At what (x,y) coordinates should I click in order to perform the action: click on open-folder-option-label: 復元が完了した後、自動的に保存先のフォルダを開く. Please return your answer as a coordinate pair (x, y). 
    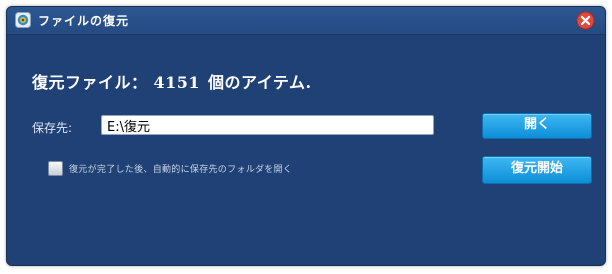
    Looking at the image, I should click on (181, 170).